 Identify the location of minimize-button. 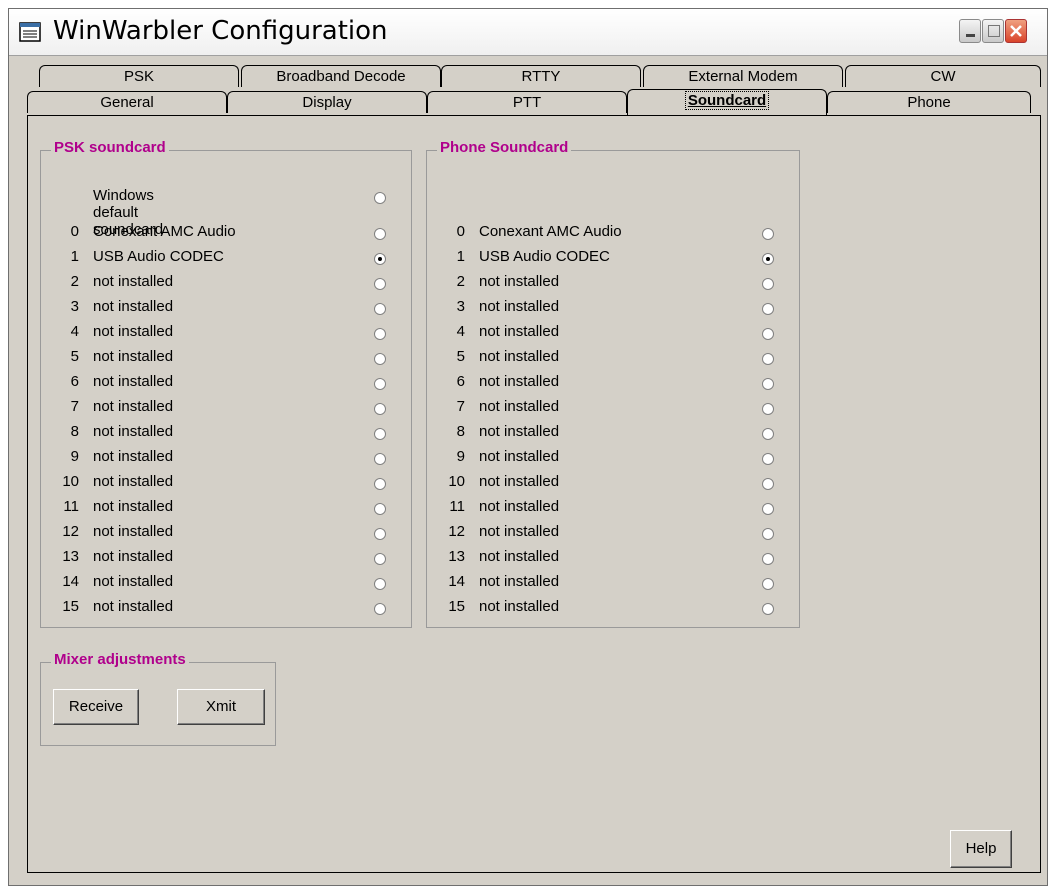
(970, 31).